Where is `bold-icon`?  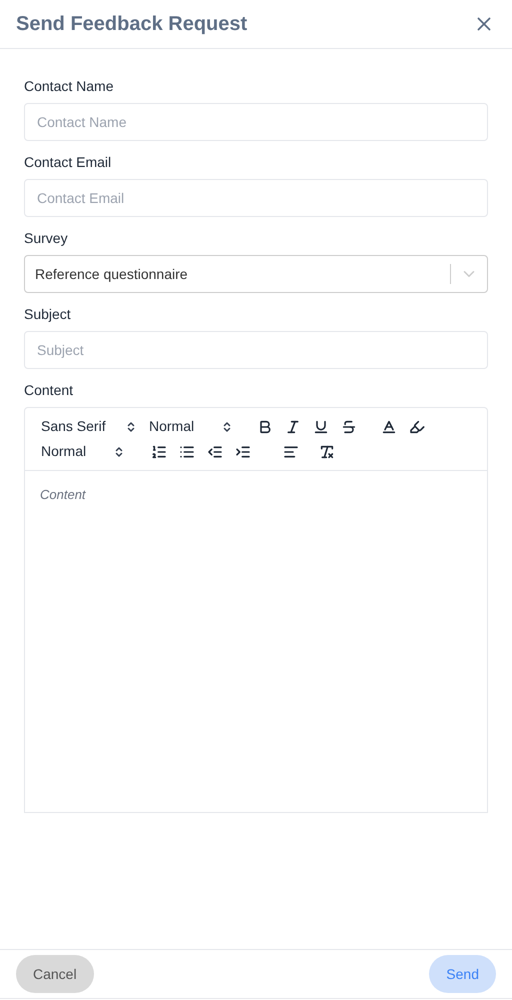
bold-icon is located at coordinates (265, 426).